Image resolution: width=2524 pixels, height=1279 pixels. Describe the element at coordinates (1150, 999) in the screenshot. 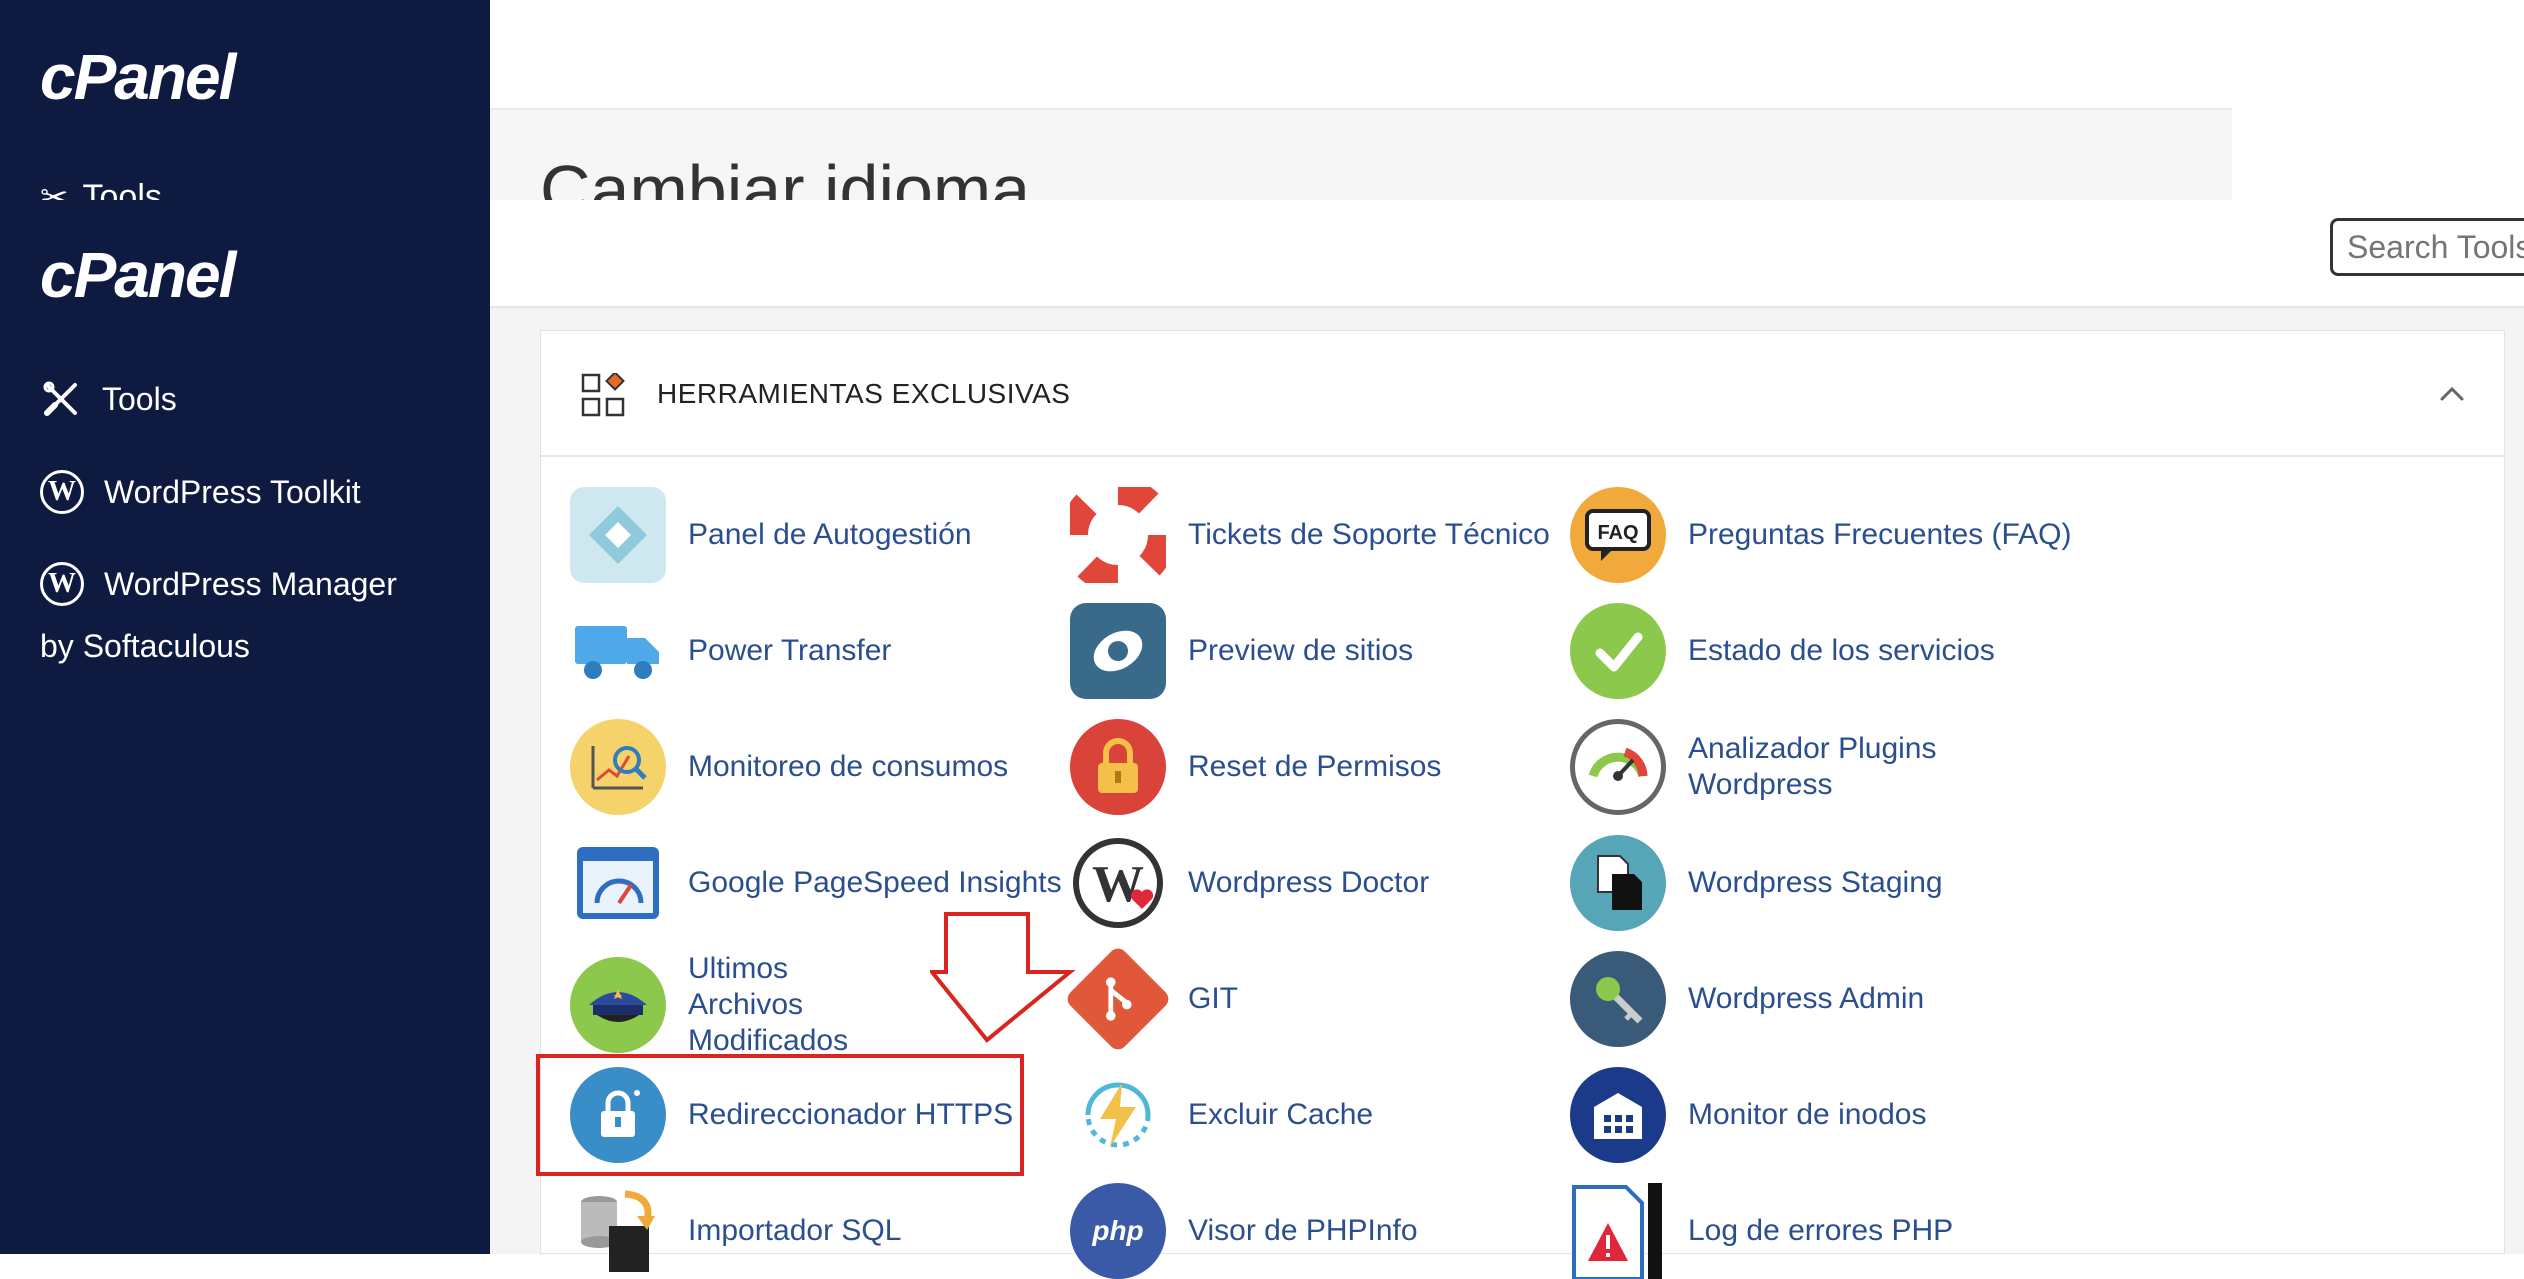

I see `tool-git: GIT` at that location.